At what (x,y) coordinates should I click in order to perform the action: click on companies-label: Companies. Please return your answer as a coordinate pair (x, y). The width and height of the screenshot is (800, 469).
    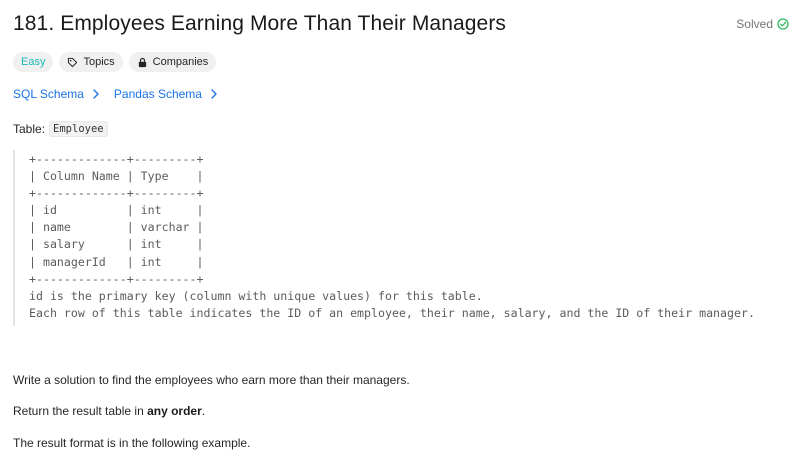
    Looking at the image, I should click on (180, 62).